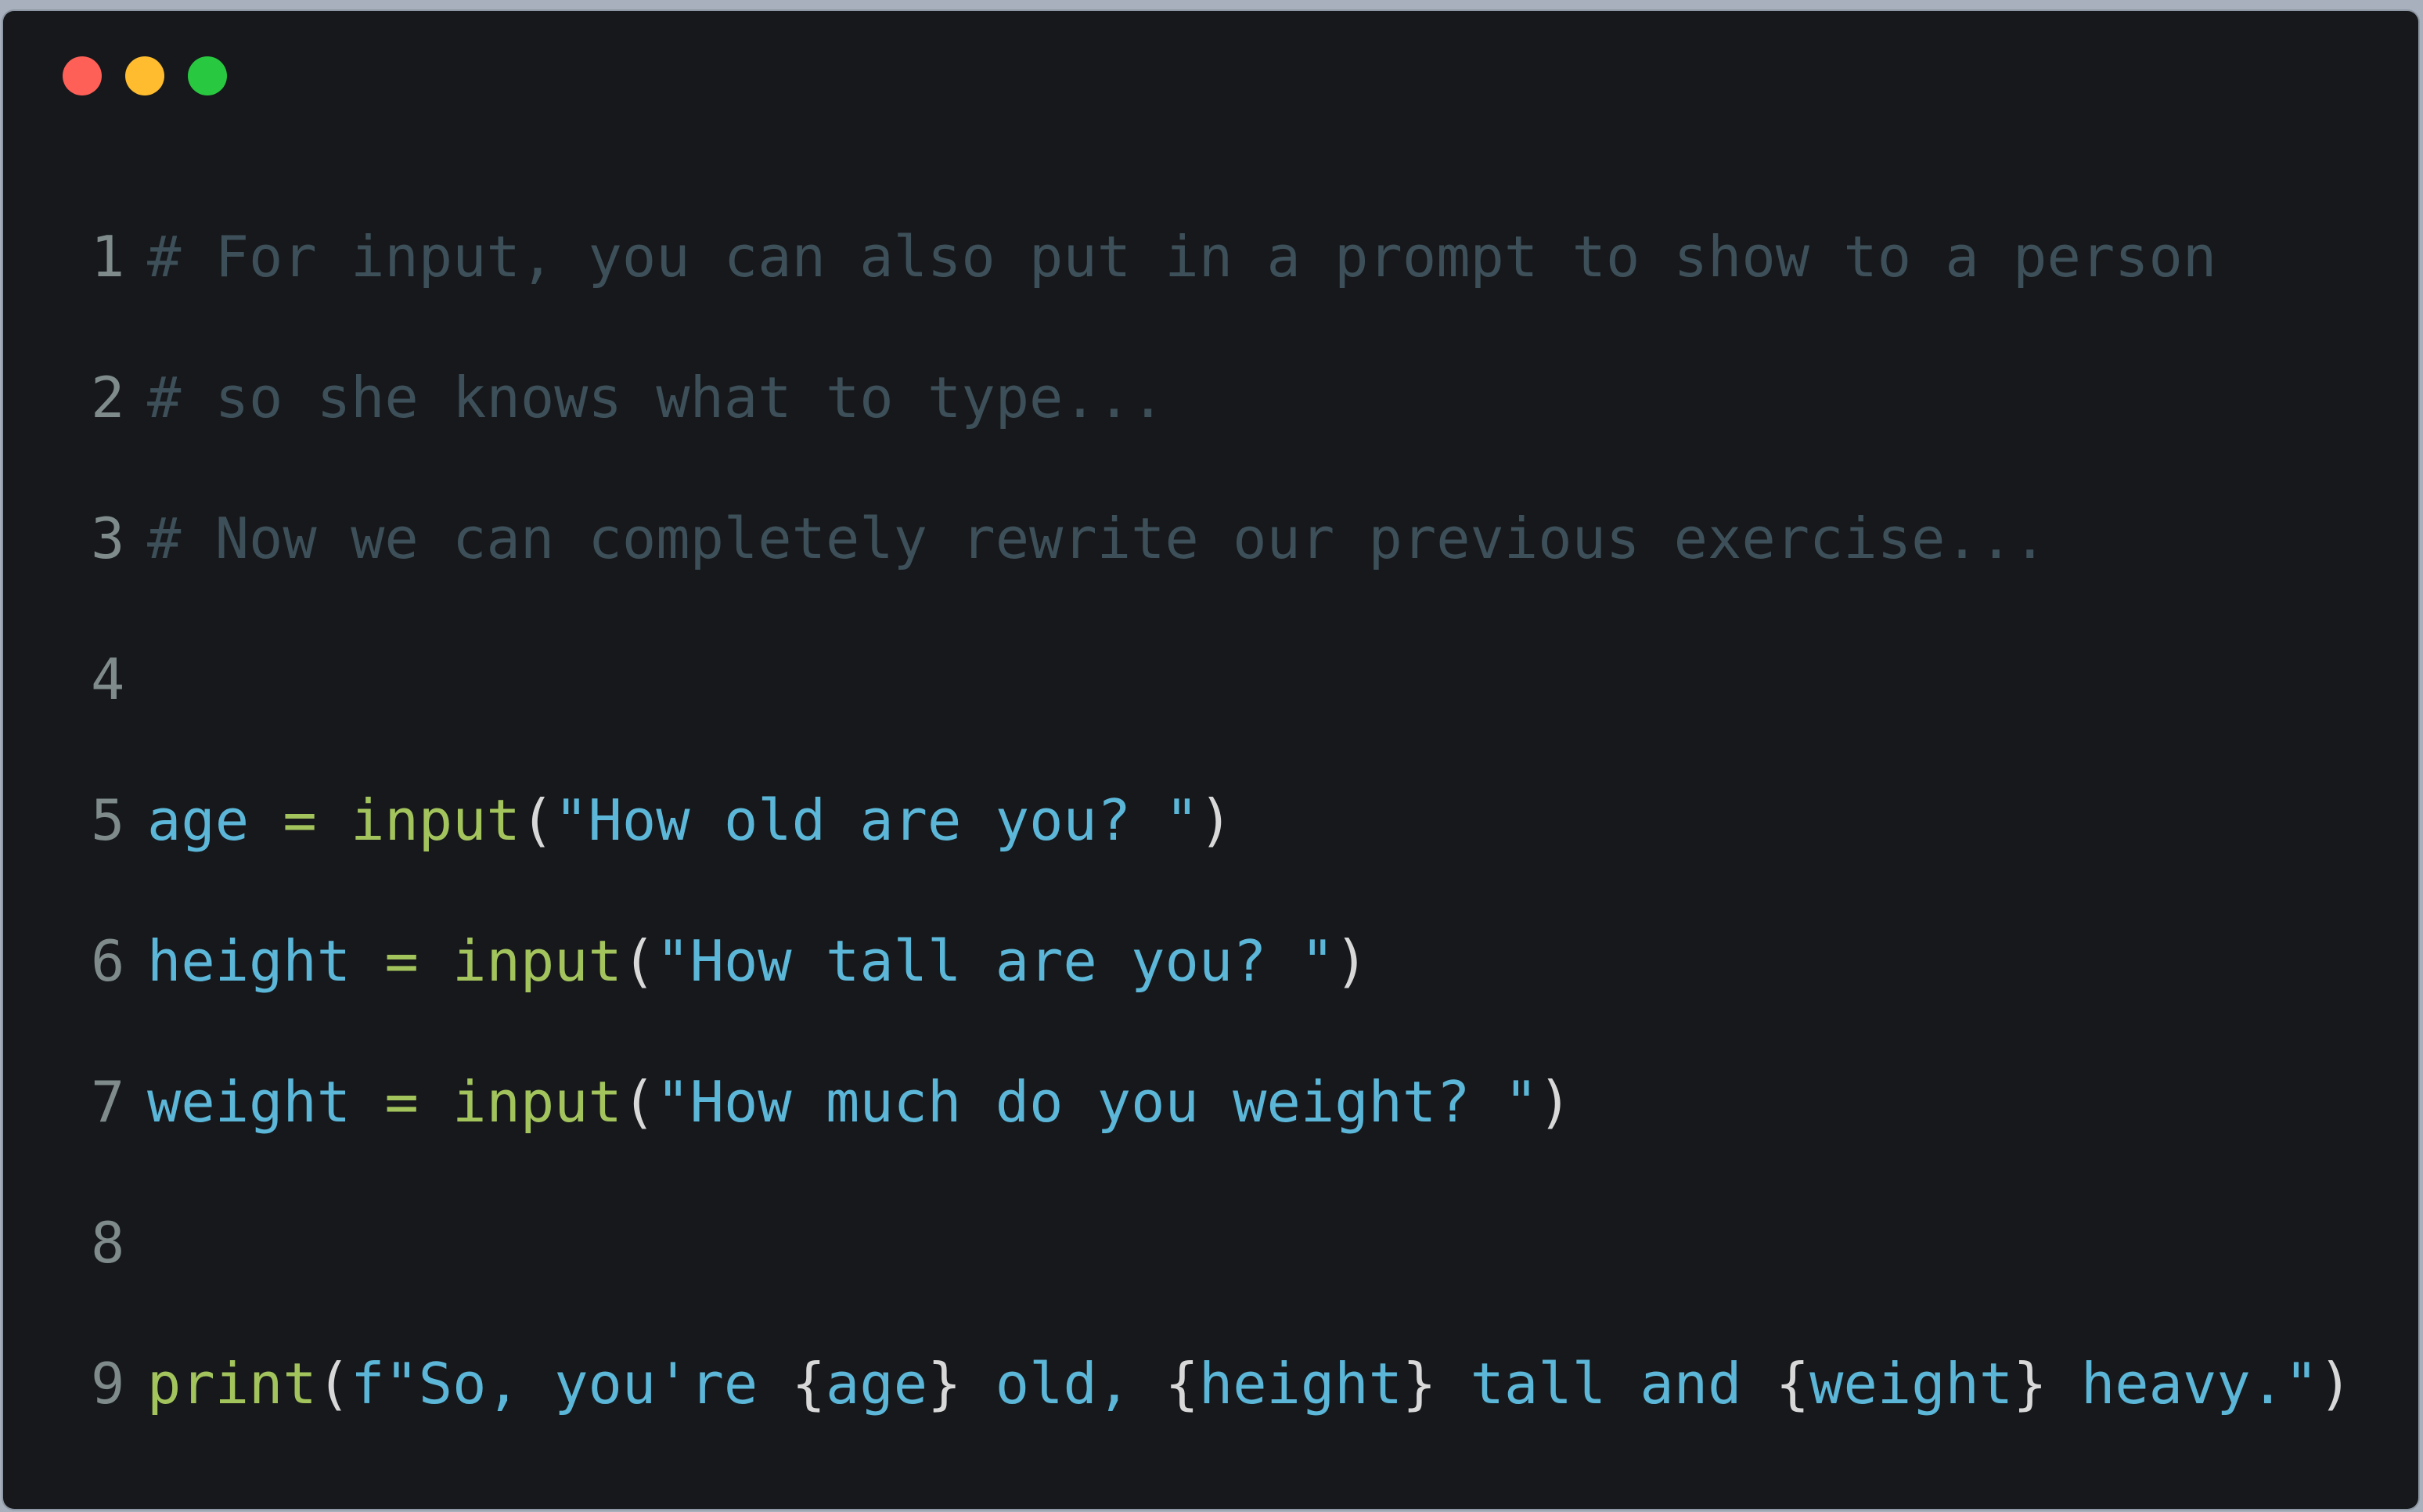  What do you see at coordinates (2183, 1384) in the screenshot?
I see `string-literal: heavy."` at bounding box center [2183, 1384].